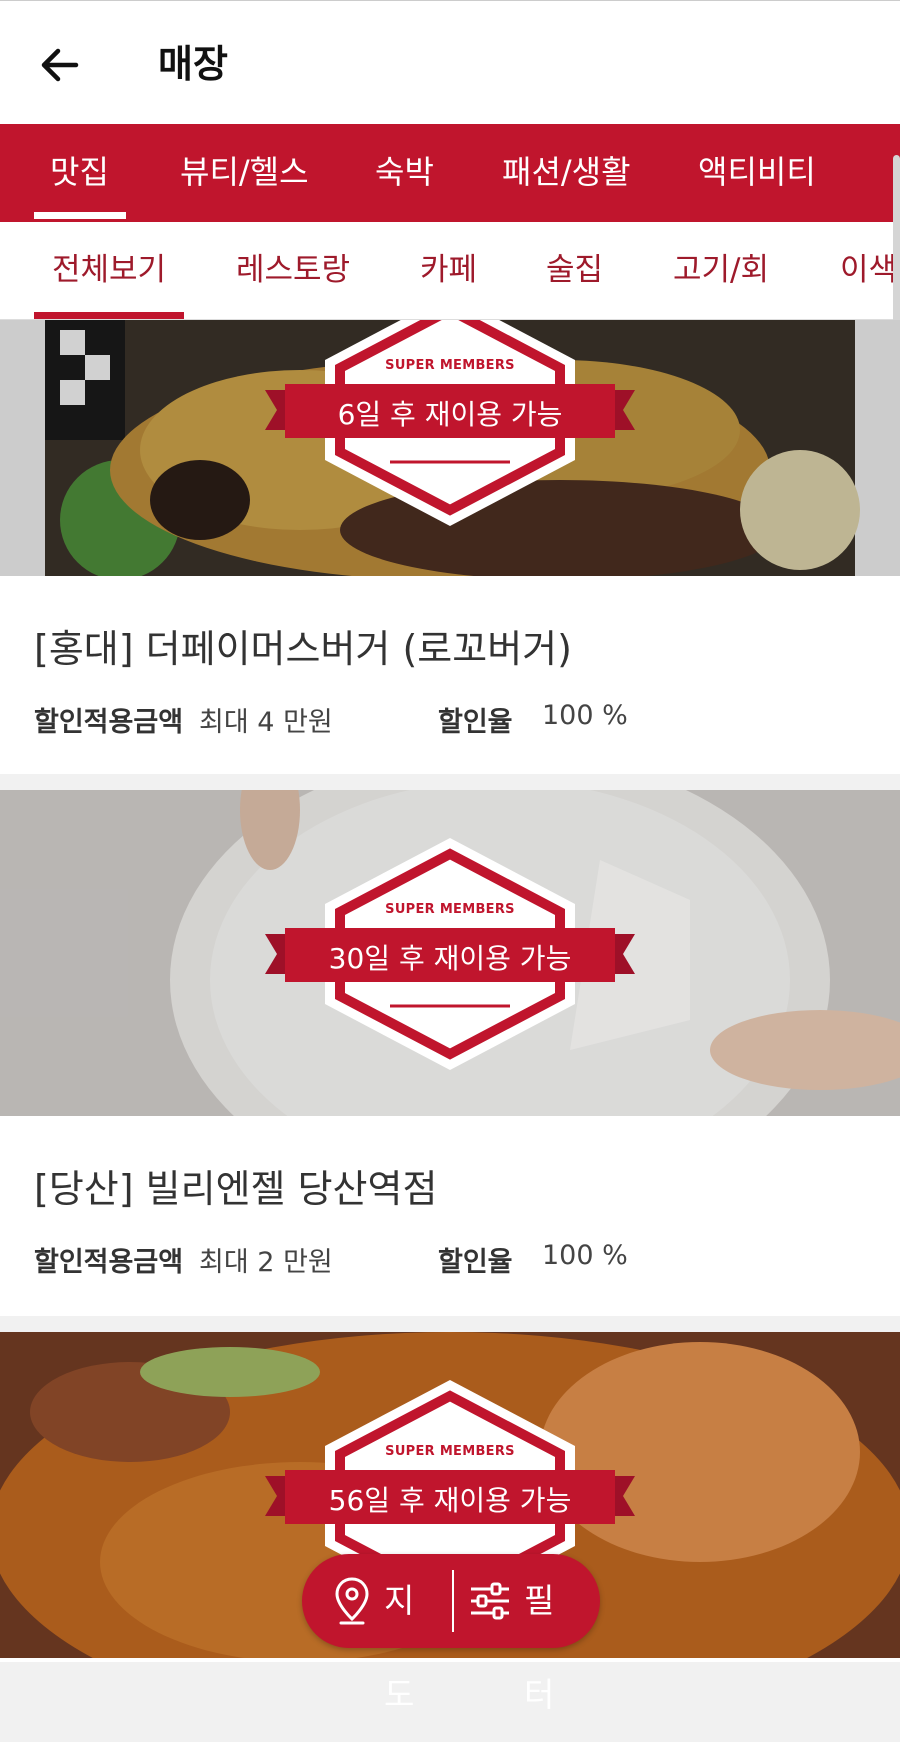 This screenshot has width=900, height=1742. I want to click on arrow-left-icon, so click(60, 65).